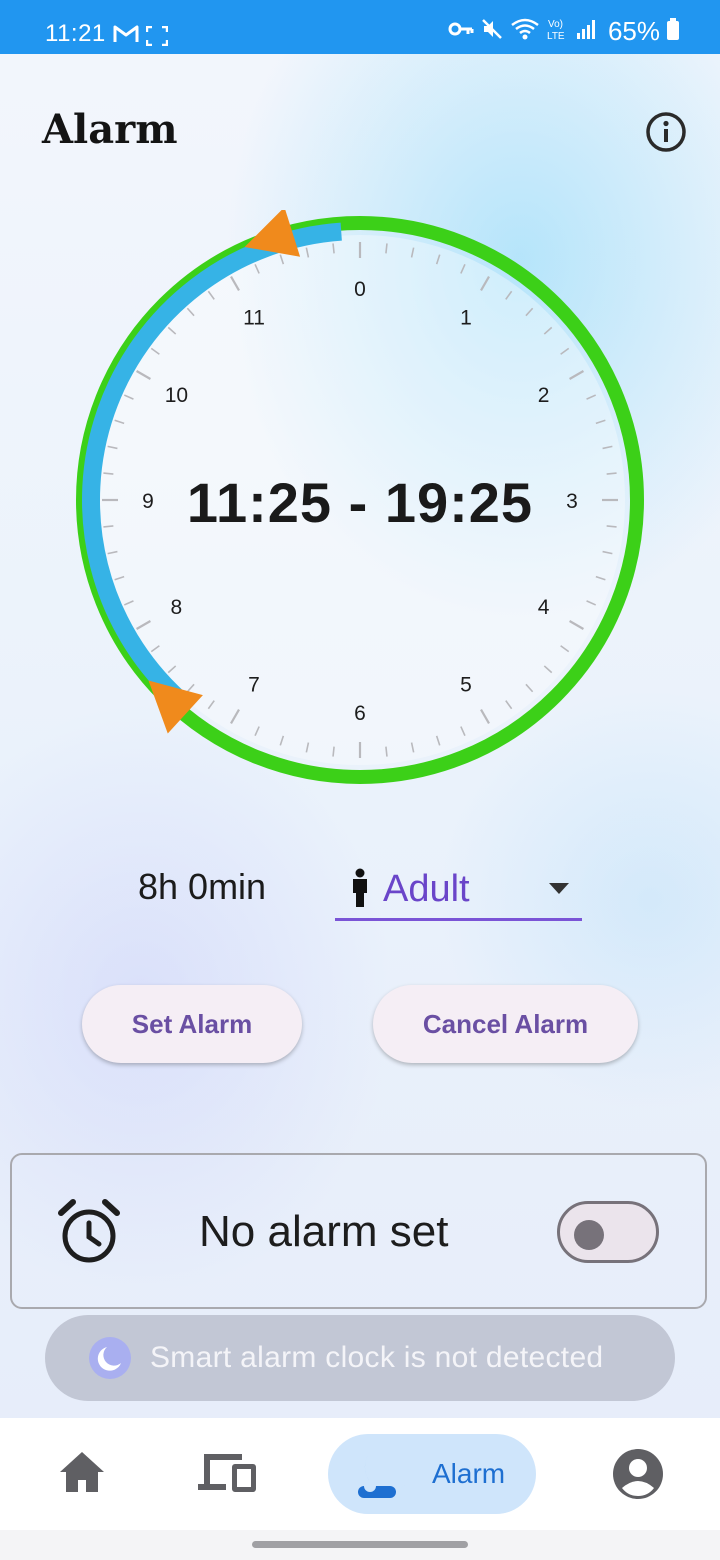 The width and height of the screenshot is (720, 1560). Describe the element at coordinates (110, 1358) in the screenshot. I see `app-logo-icon` at that location.